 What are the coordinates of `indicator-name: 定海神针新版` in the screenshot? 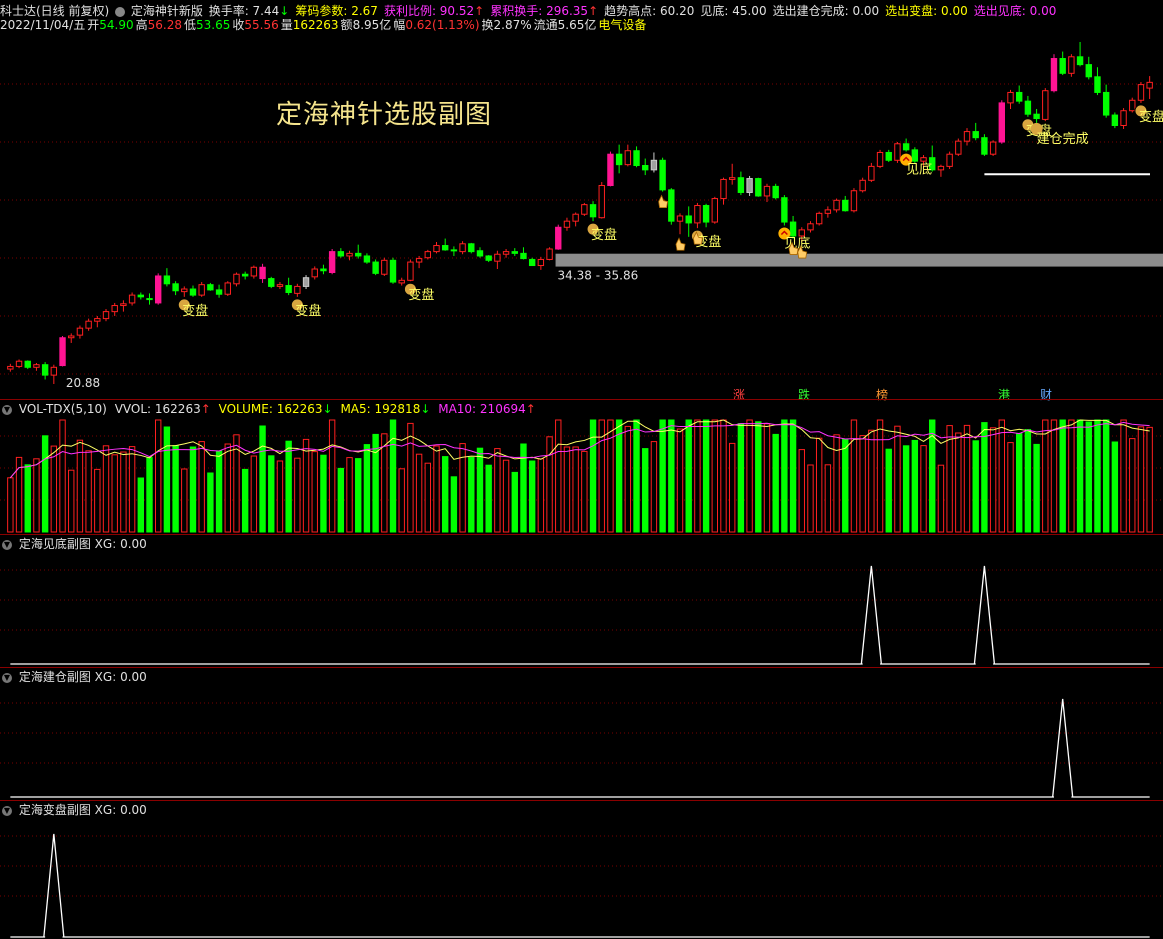 It's located at (167, 11).